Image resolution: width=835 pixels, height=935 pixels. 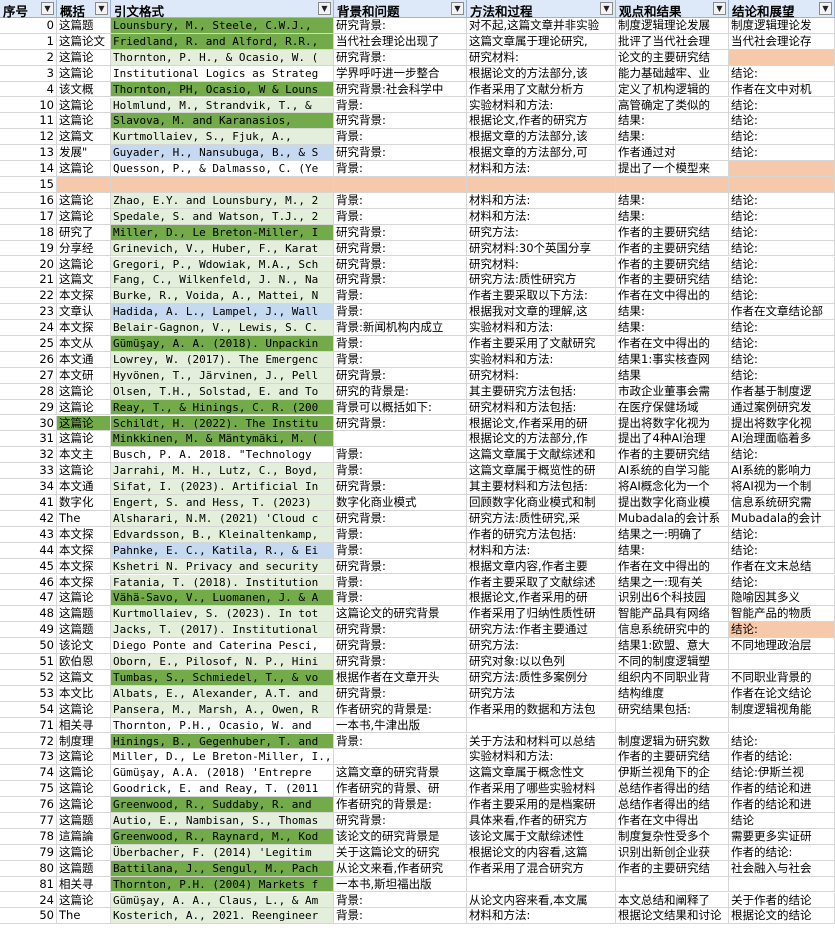 I want to click on cell-seq: 4, so click(x=28, y=89).